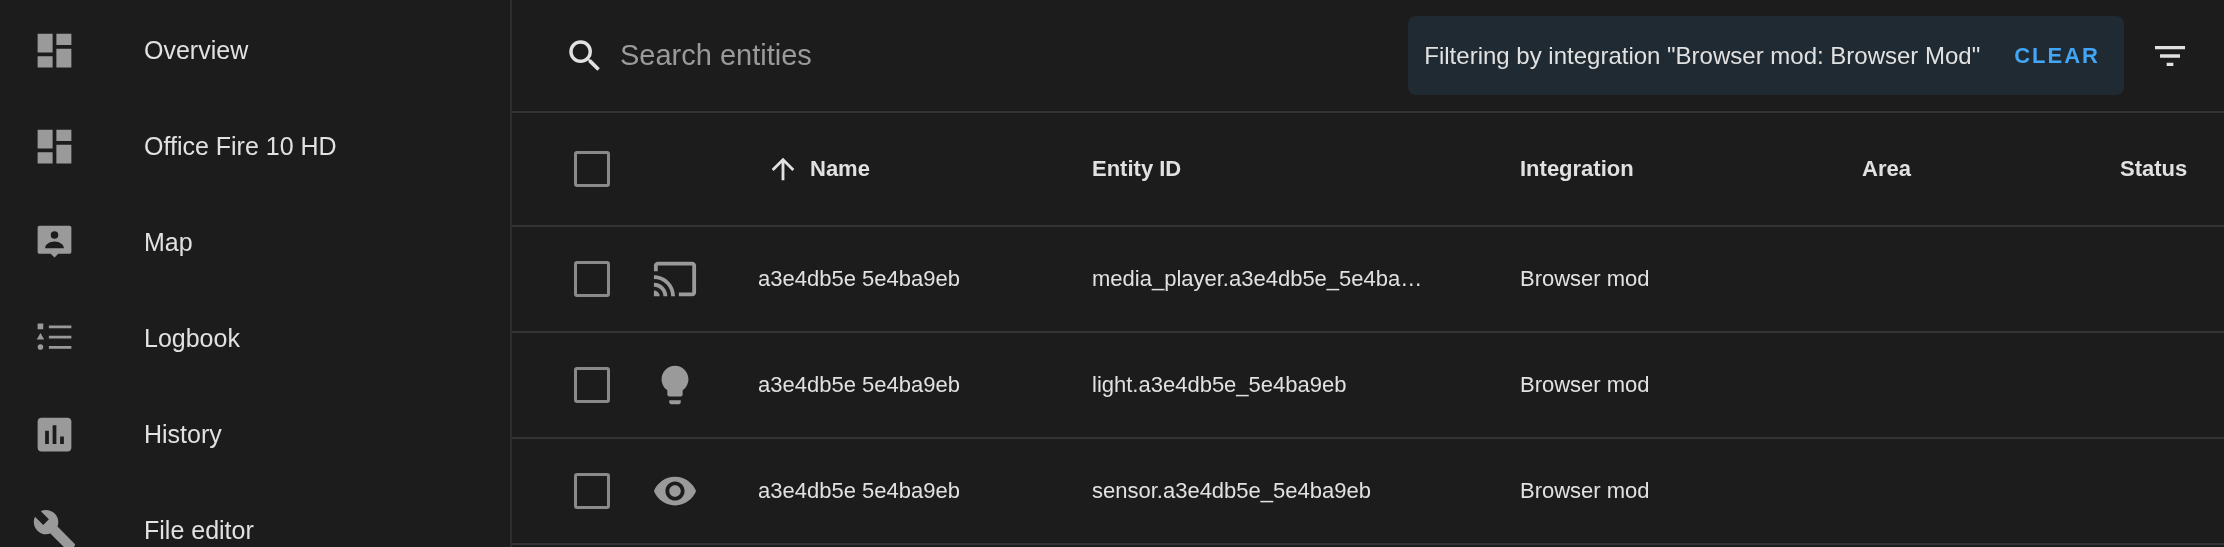 This screenshot has width=2224, height=547. I want to click on sidebar-item: Office Fire 10 HD, so click(255, 146).